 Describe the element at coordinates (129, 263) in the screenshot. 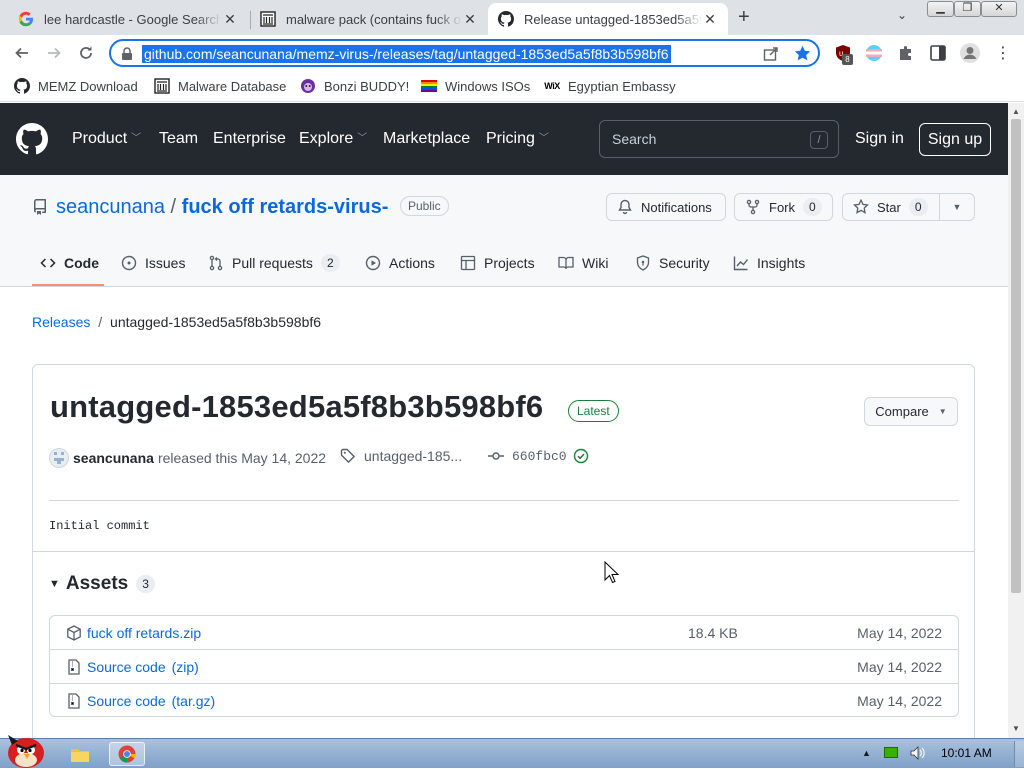

I see `issue-icon` at that location.